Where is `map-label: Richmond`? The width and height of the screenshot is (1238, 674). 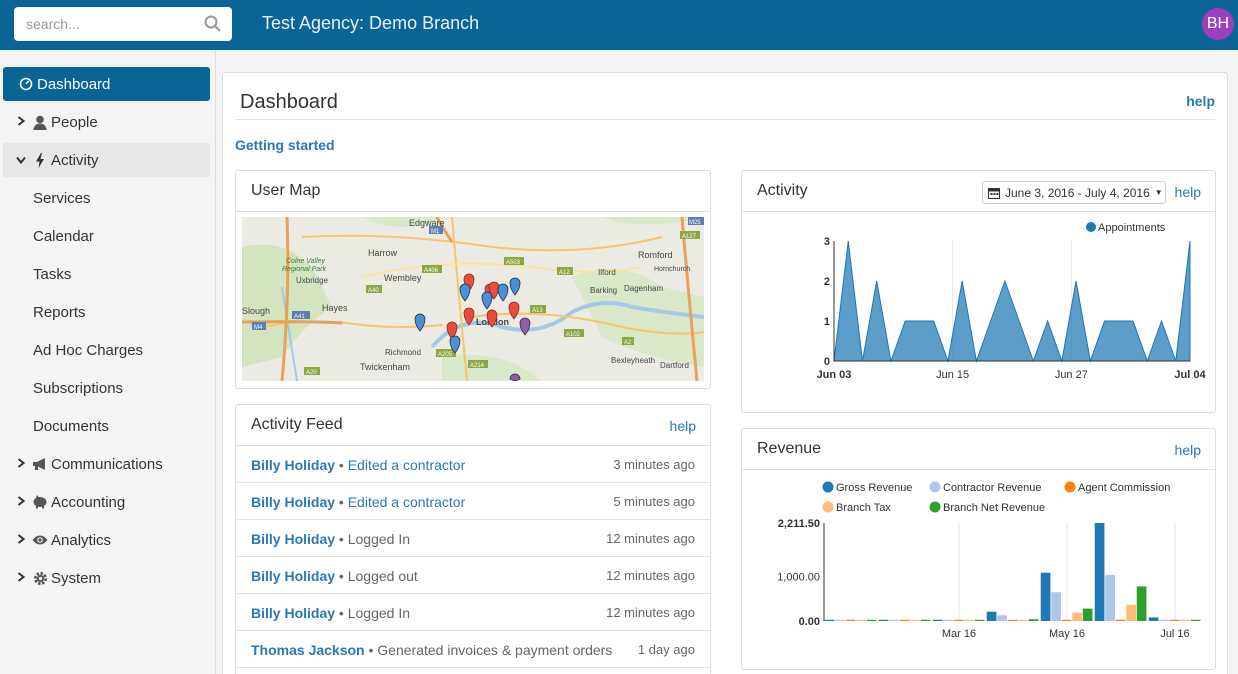
map-label: Richmond is located at coordinates (403, 352).